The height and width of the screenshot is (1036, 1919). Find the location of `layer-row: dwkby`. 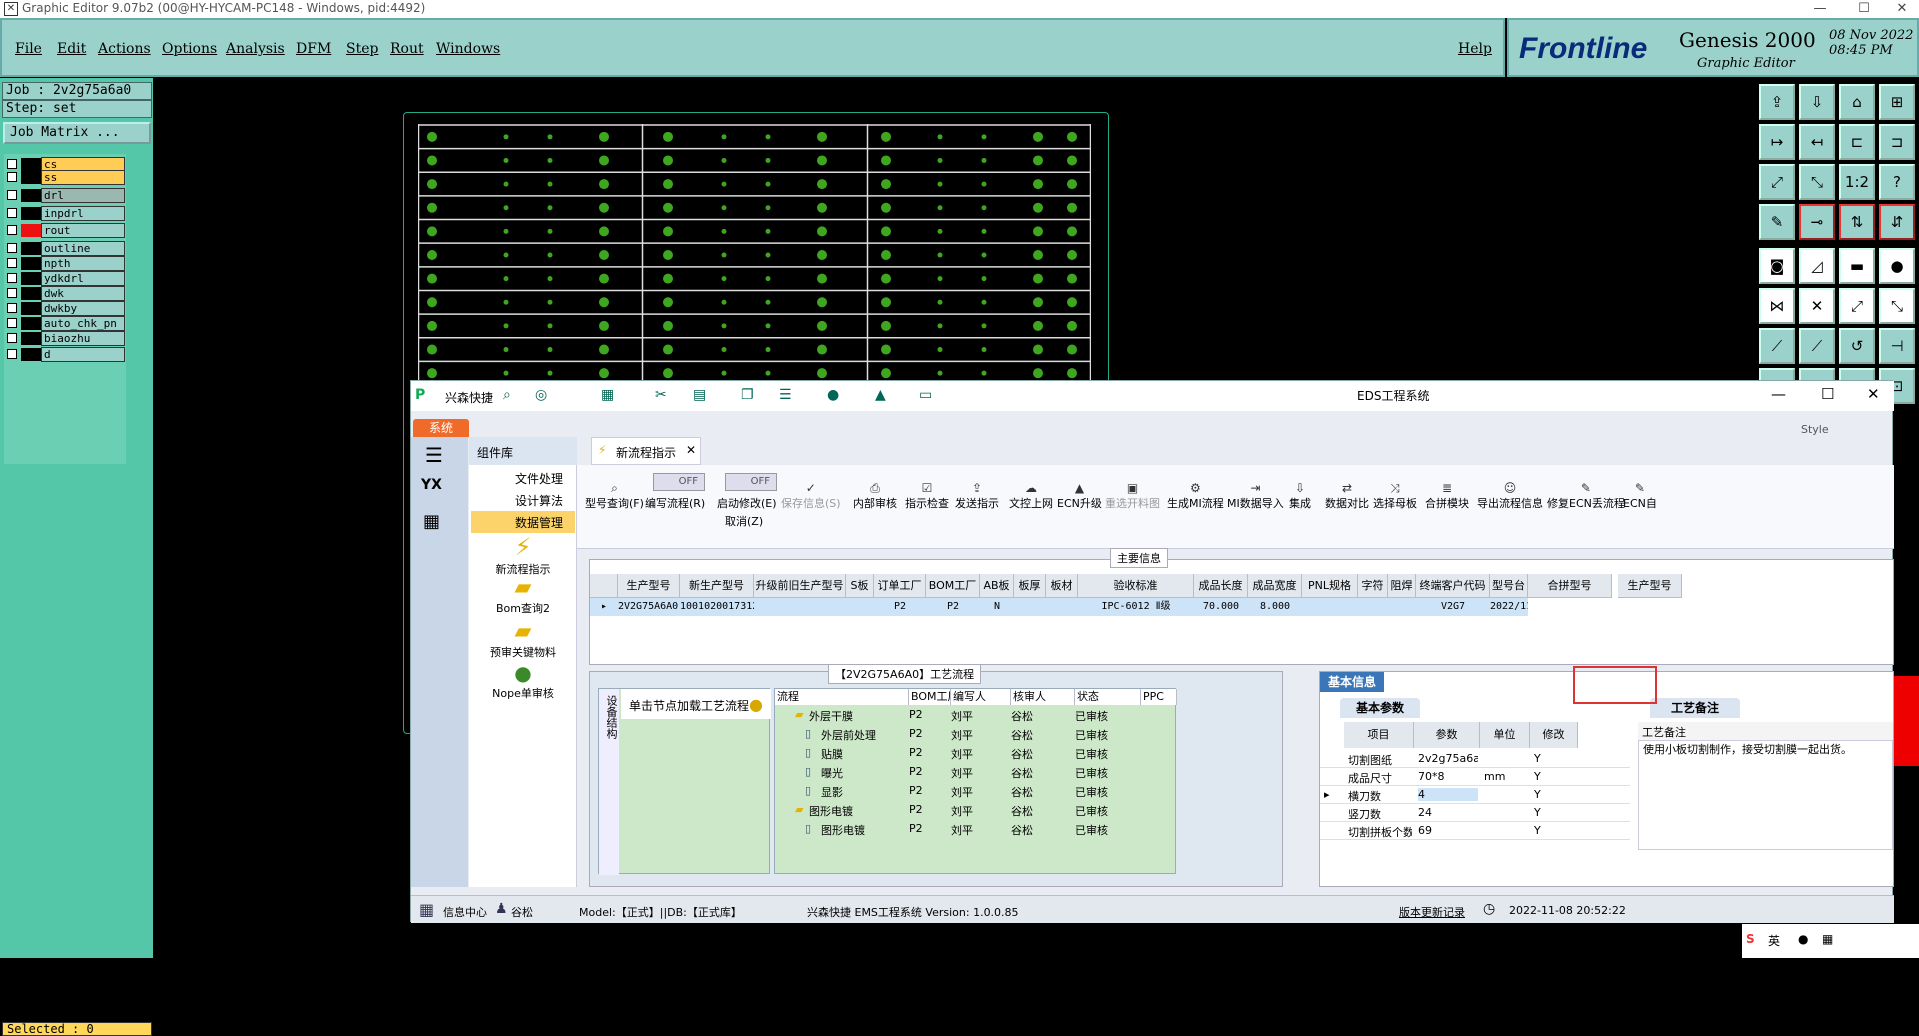

layer-row: dwkby is located at coordinates (64, 308).